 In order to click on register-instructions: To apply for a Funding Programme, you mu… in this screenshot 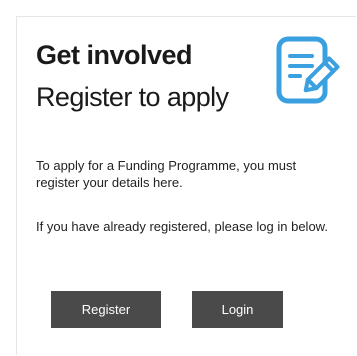, I will do `click(166, 174)`.